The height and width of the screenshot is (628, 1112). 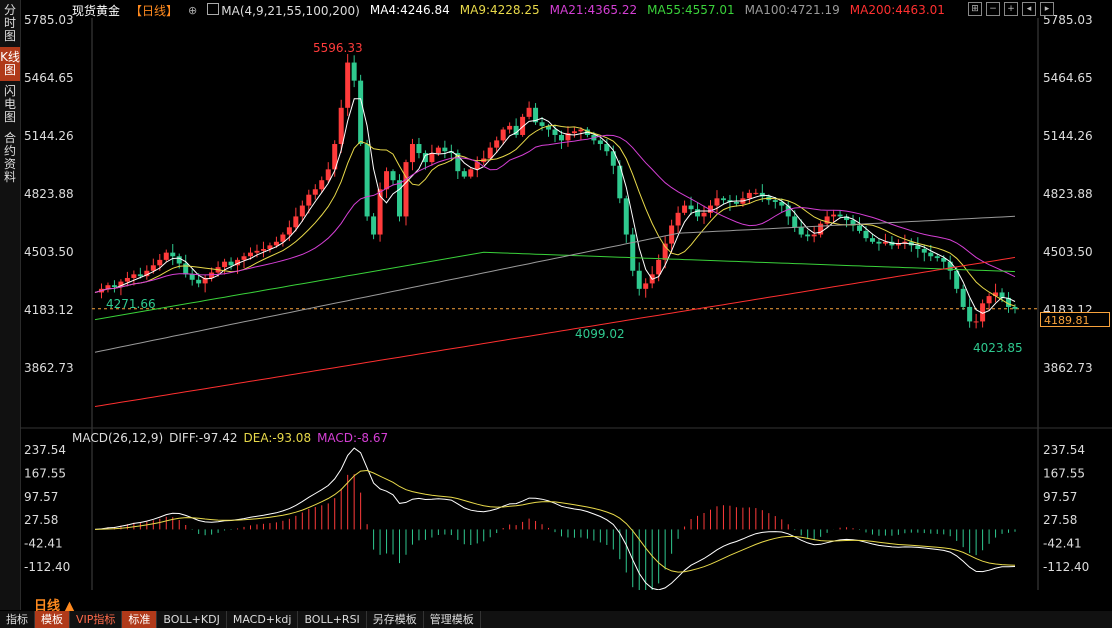 What do you see at coordinates (96, 10) in the screenshot?
I see `instrument-name: 现货黄金` at bounding box center [96, 10].